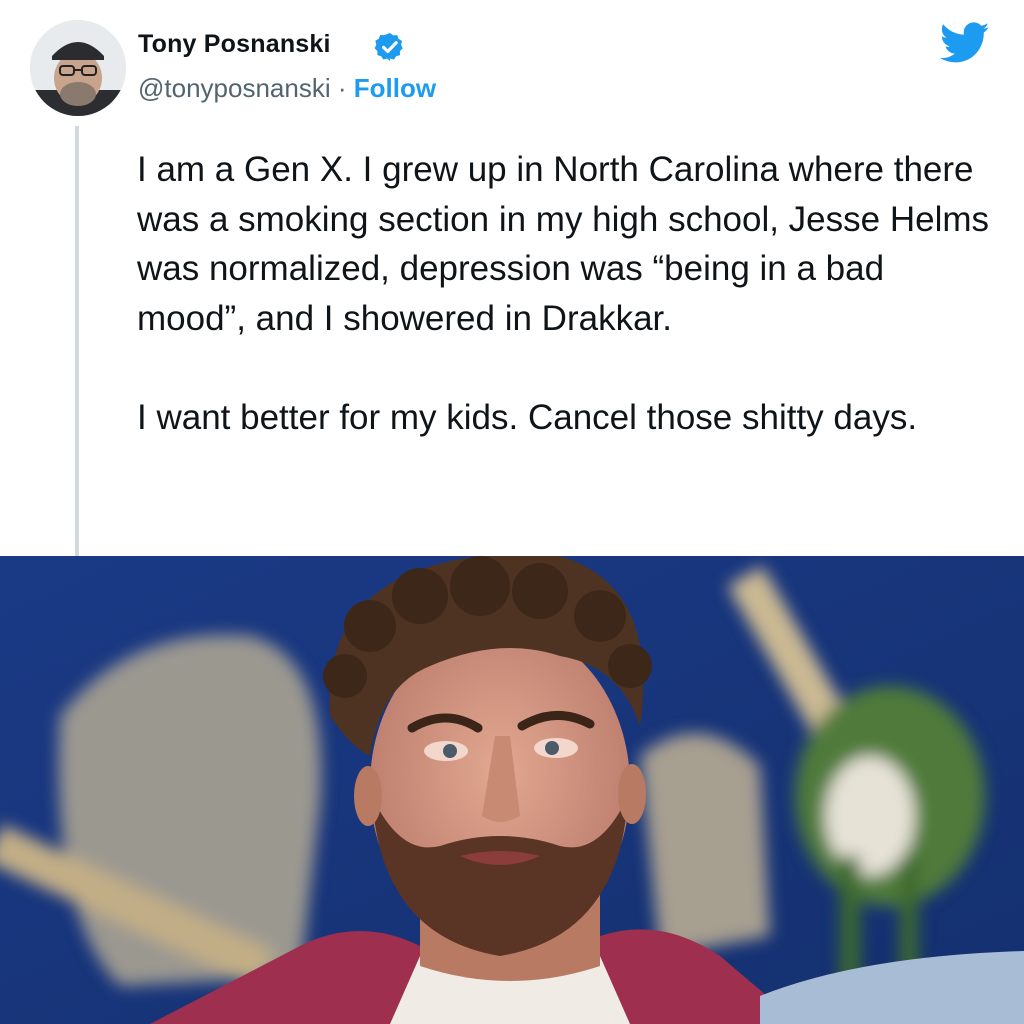 The height and width of the screenshot is (1024, 1024). What do you see at coordinates (234, 88) in the screenshot?
I see `author-handle: @tonyposnanski` at bounding box center [234, 88].